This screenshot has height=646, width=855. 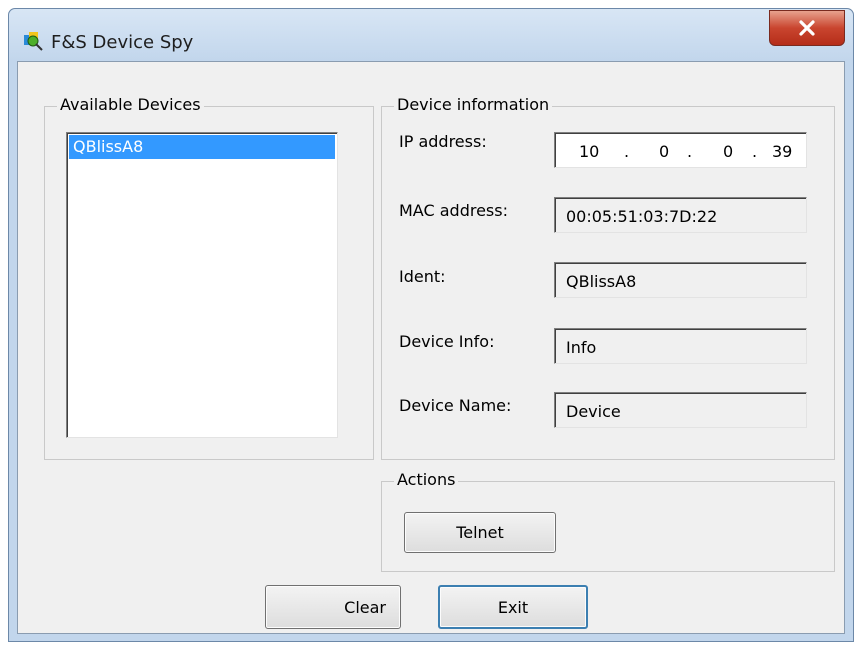 What do you see at coordinates (333, 607) in the screenshot?
I see `clear-button: Clear` at bounding box center [333, 607].